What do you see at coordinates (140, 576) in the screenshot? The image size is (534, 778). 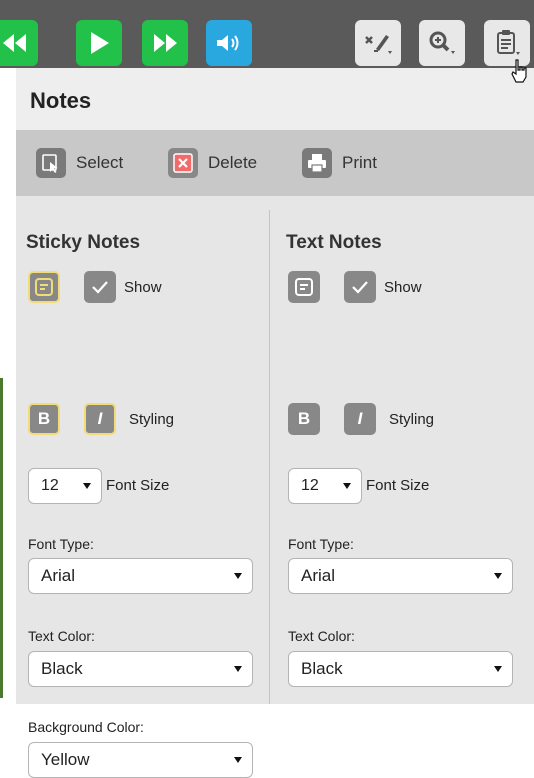 I see `sticky-font-type-select: Arial` at bounding box center [140, 576].